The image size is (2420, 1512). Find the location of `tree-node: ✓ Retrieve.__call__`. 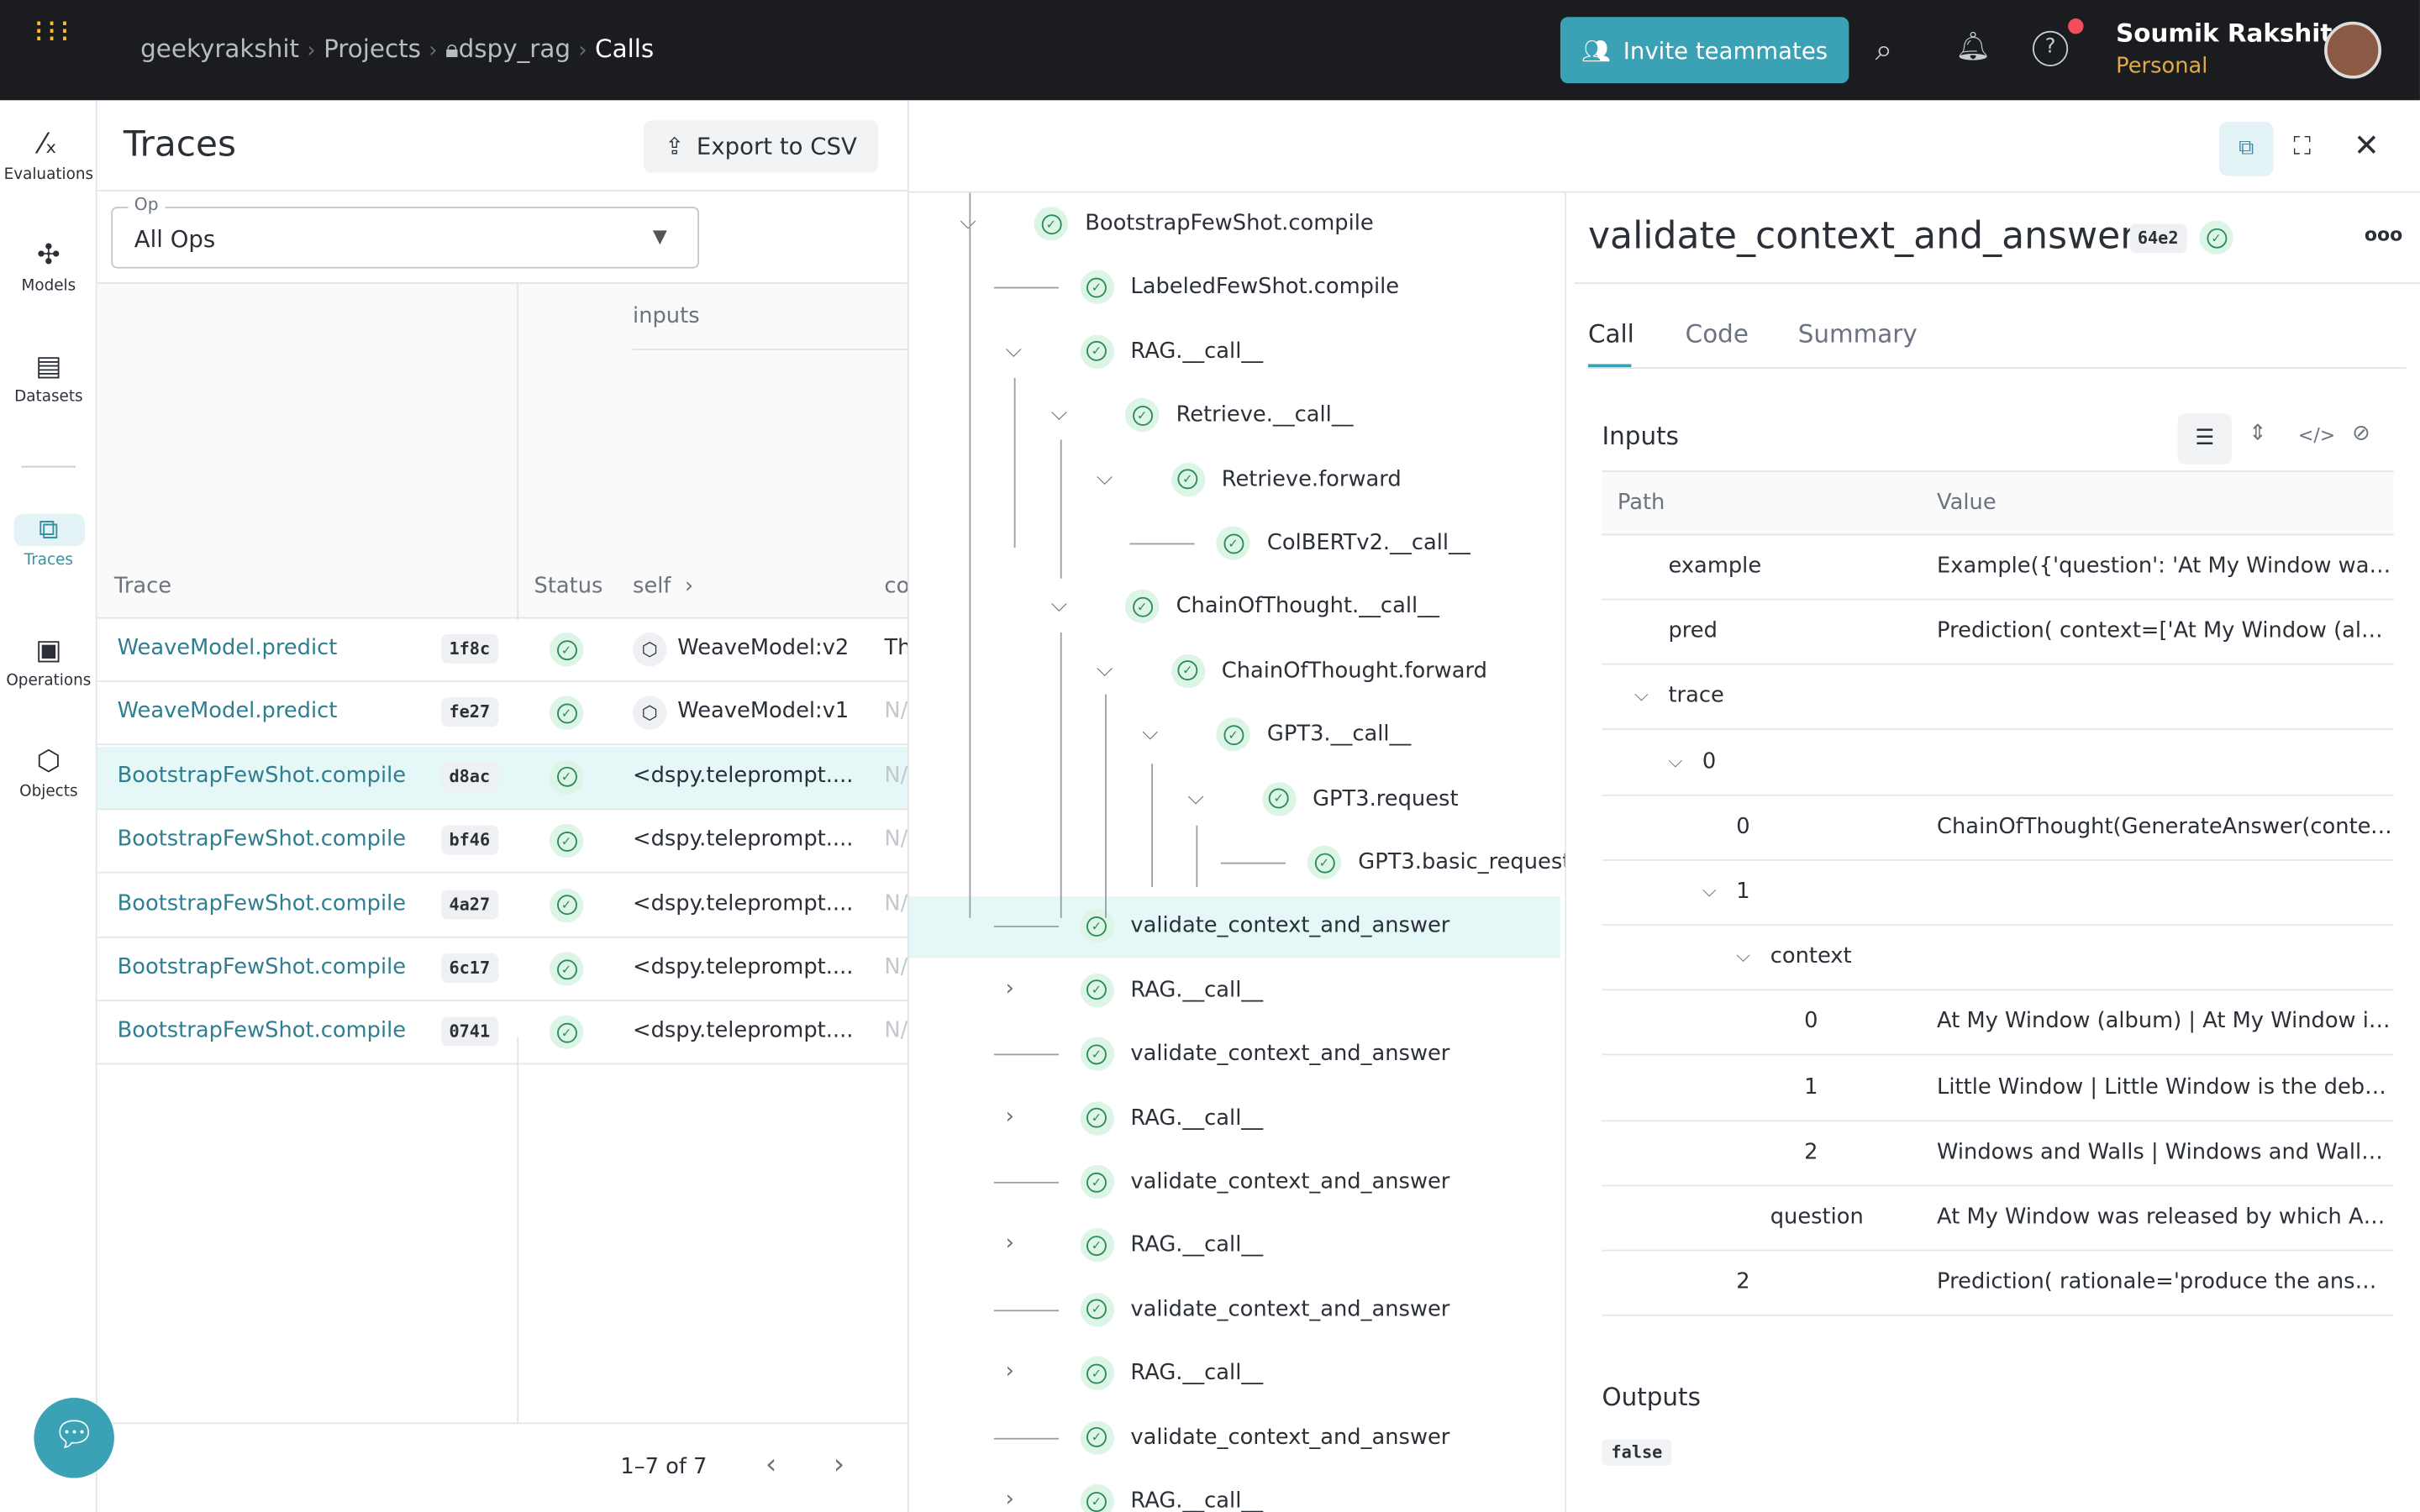

tree-node: ✓ Retrieve.__call__ is located at coordinates (1239, 415).